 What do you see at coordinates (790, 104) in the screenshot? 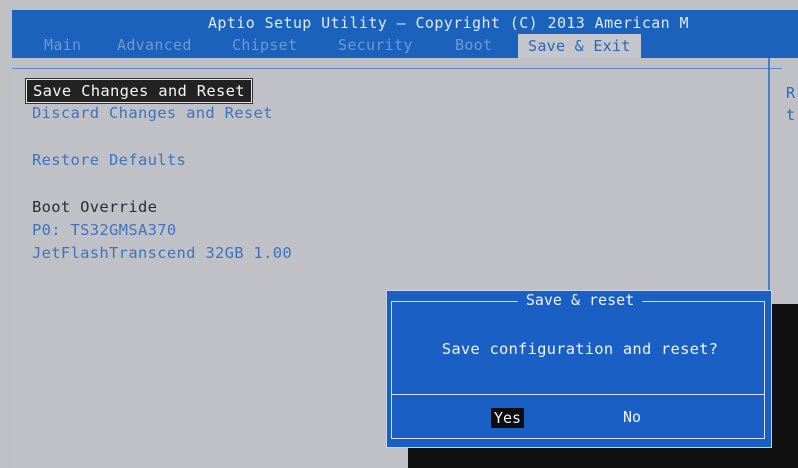
I see `help-panel: R t` at bounding box center [790, 104].